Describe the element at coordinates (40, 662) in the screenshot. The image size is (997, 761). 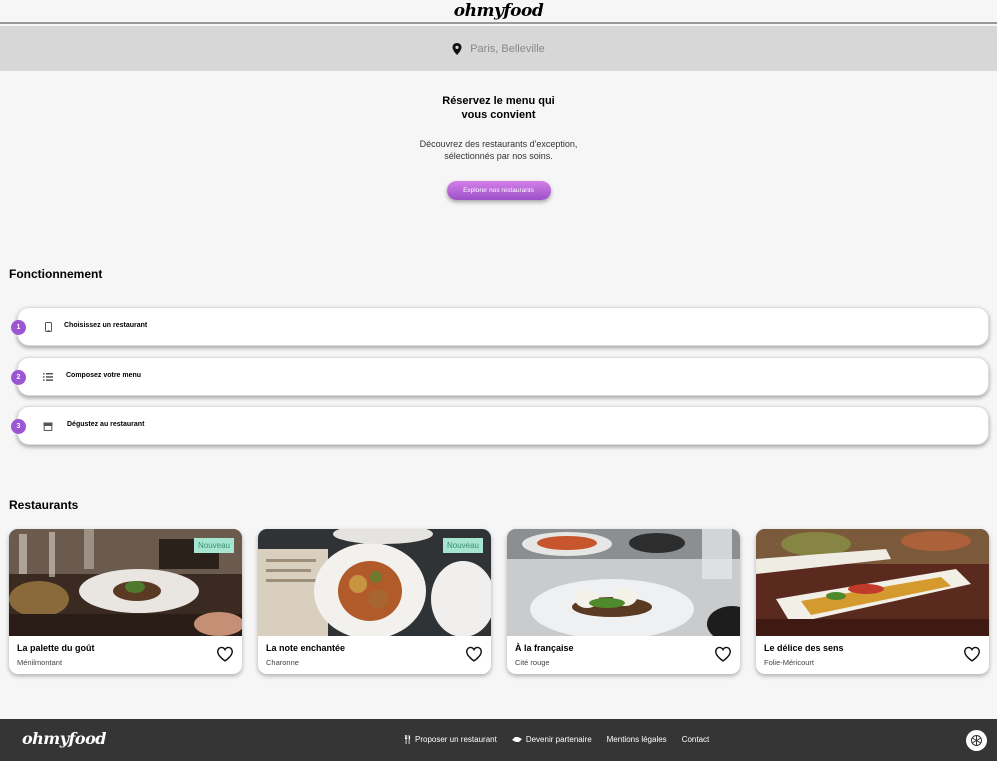
I see `restaurant-location: Ménilmontant` at that location.